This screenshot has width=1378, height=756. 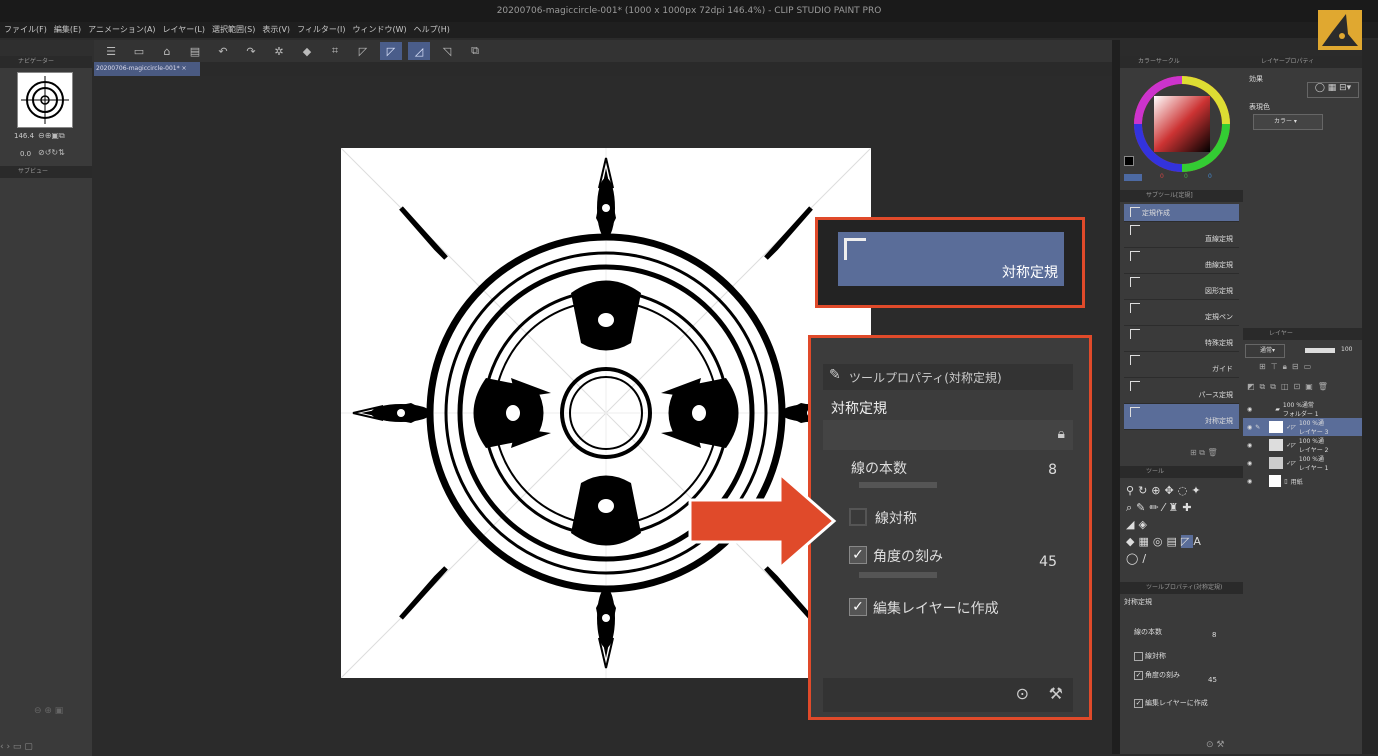 I want to click on menu-window: ウィンドウ(W), so click(x=380, y=30).